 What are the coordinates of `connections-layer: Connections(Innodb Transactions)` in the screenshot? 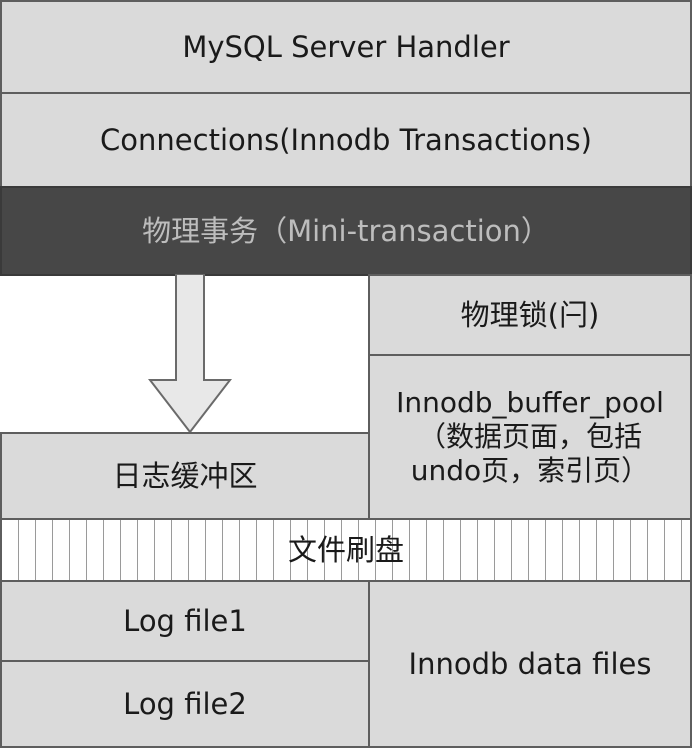 It's located at (346, 140).